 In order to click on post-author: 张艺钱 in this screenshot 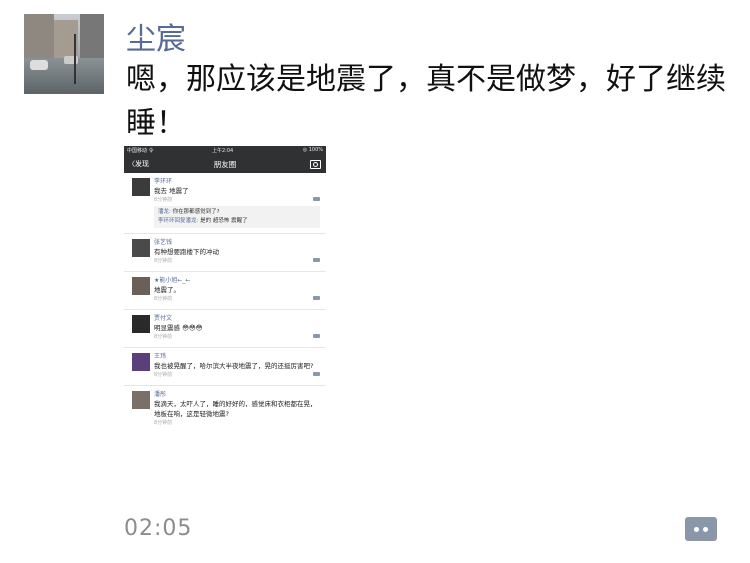, I will do `click(237, 242)`.